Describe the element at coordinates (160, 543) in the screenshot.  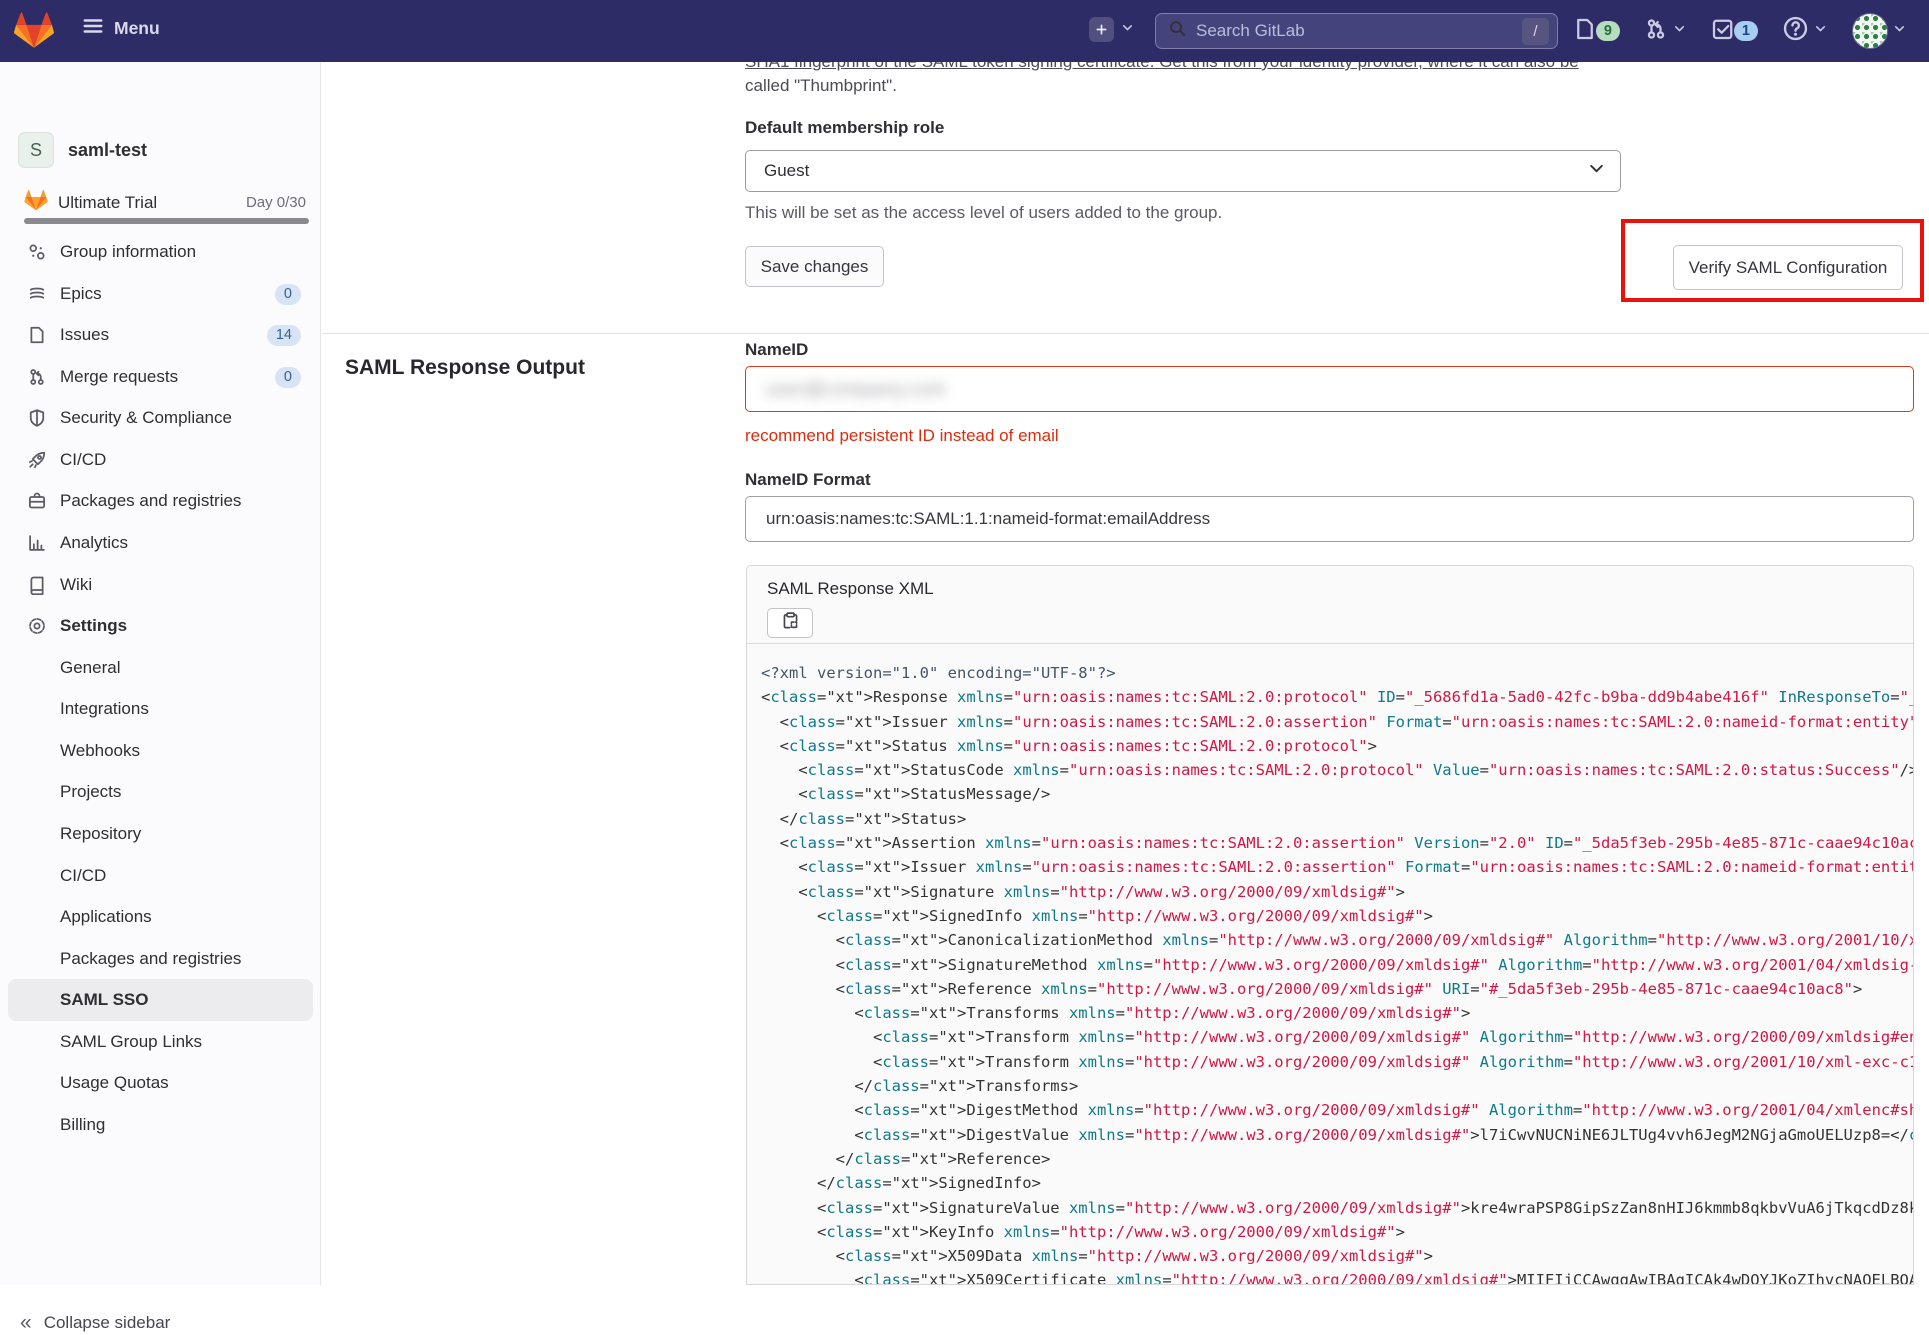
I see `sidebar-item-analytics: Analytics` at that location.